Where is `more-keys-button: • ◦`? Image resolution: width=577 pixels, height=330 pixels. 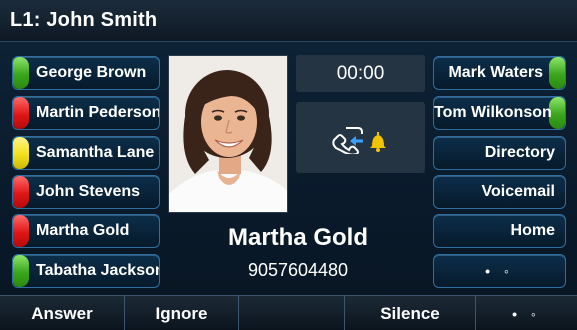 more-keys-button: • ◦ is located at coordinates (499, 271).